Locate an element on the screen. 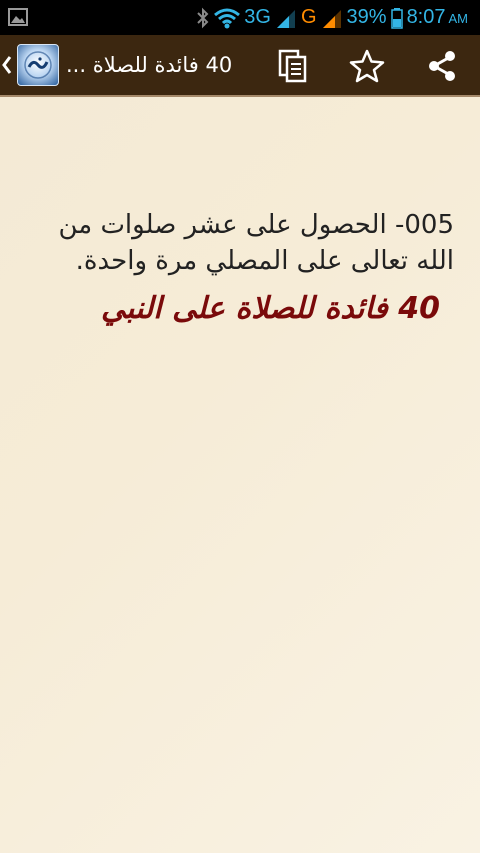  share-icon is located at coordinates (442, 66).